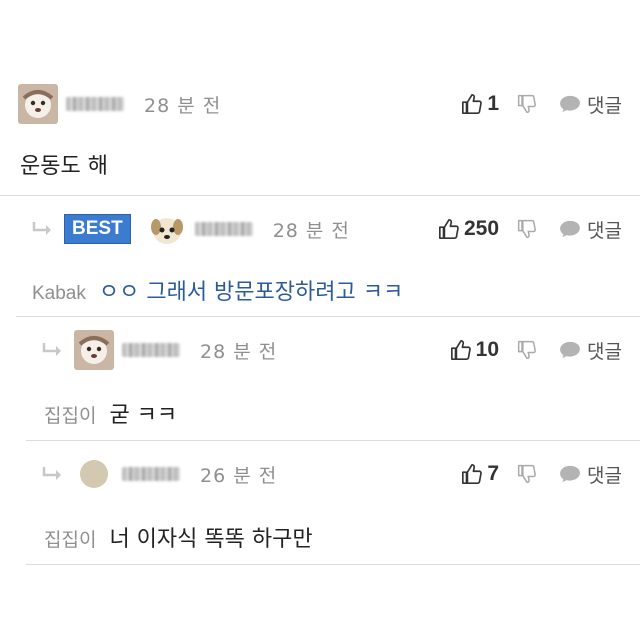 This screenshot has height=640, width=640. I want to click on comment-body: Kabak ㅇㅇ 그래서 방문포장하려고 ㅋㅋ, so click(217, 290).